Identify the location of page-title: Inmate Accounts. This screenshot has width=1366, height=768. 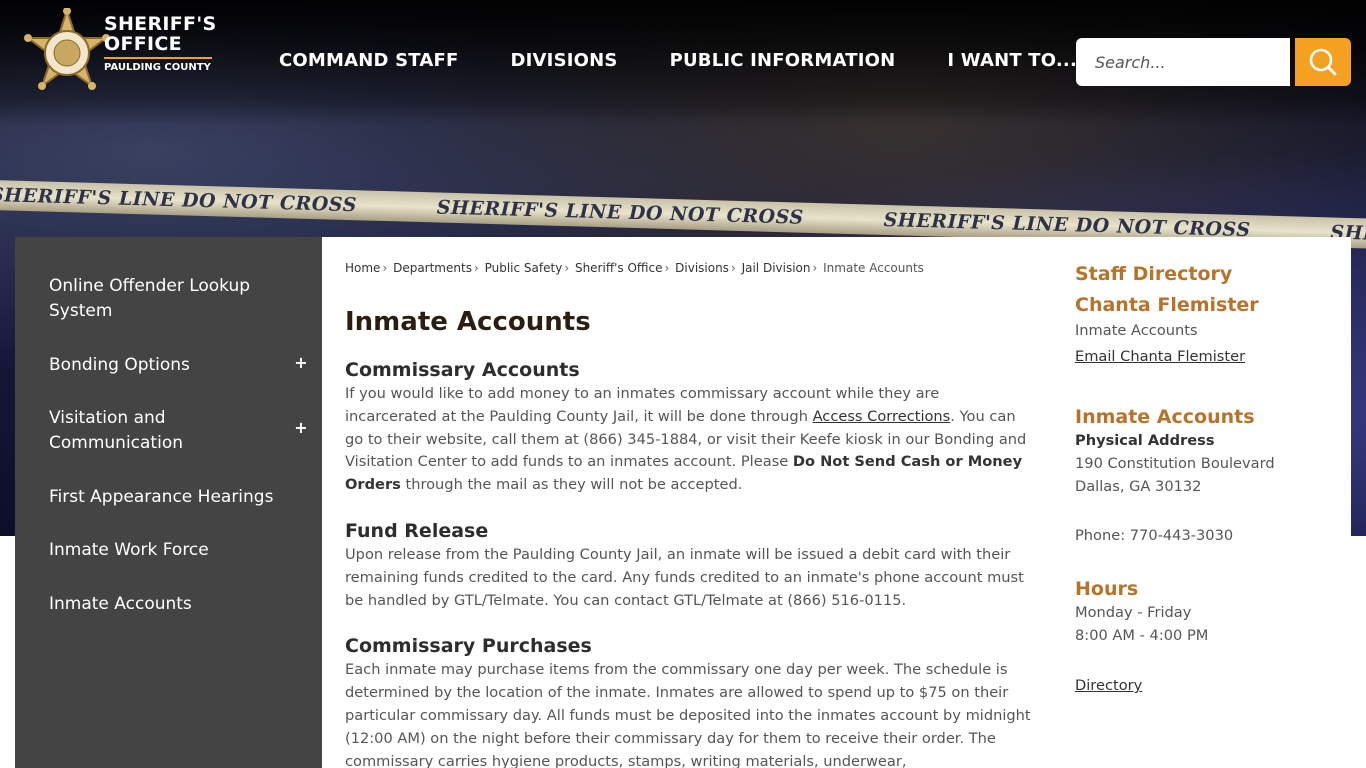
(468, 322).